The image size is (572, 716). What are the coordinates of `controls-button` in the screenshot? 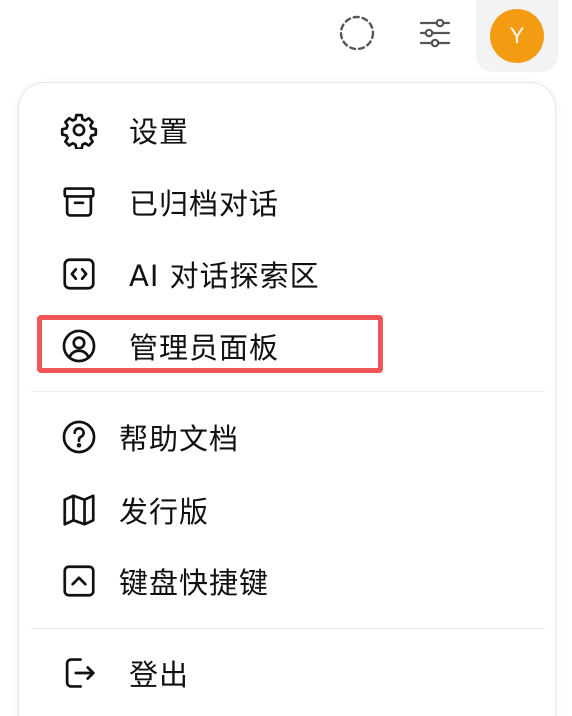 It's located at (435, 33).